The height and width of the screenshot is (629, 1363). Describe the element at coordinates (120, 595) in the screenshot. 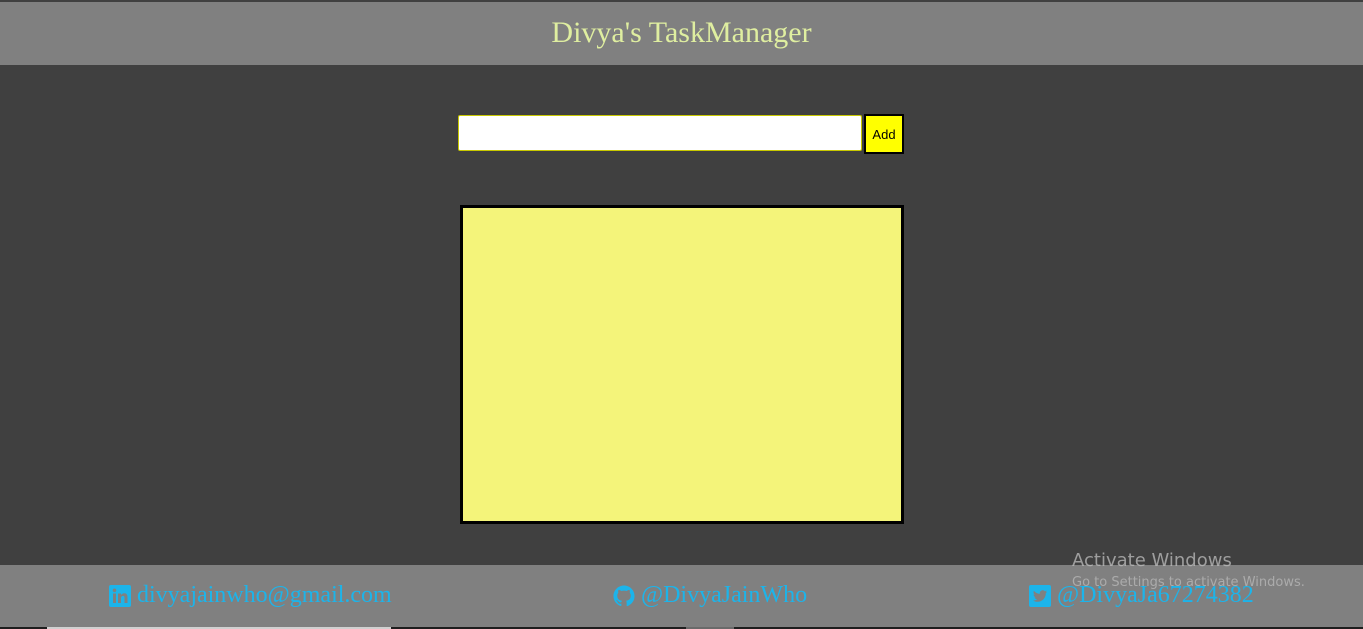

I see `linkedin-icon` at that location.